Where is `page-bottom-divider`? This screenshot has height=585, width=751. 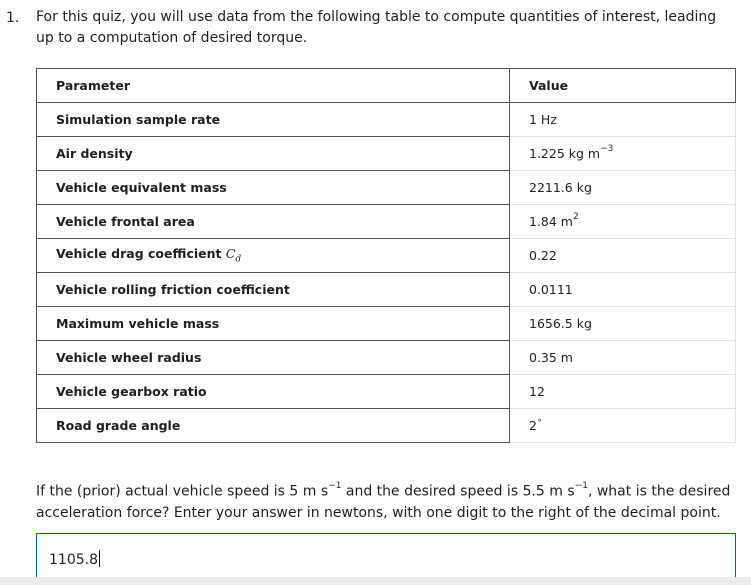
page-bottom-divider is located at coordinates (375, 581).